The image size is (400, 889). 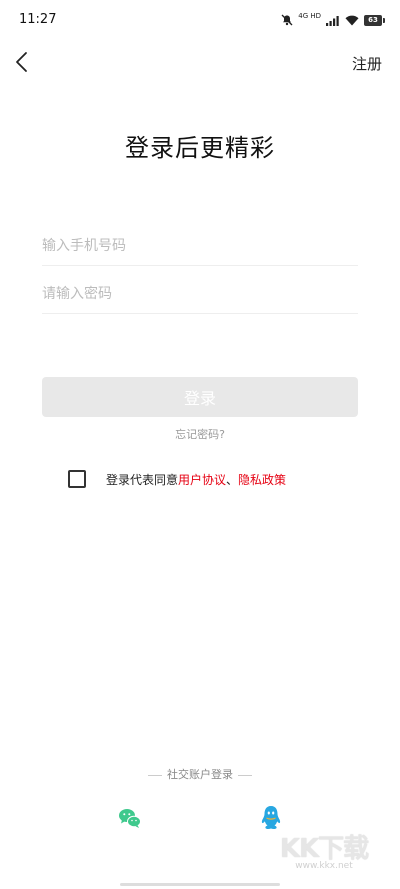 I want to click on back-icon, so click(x=22, y=62).